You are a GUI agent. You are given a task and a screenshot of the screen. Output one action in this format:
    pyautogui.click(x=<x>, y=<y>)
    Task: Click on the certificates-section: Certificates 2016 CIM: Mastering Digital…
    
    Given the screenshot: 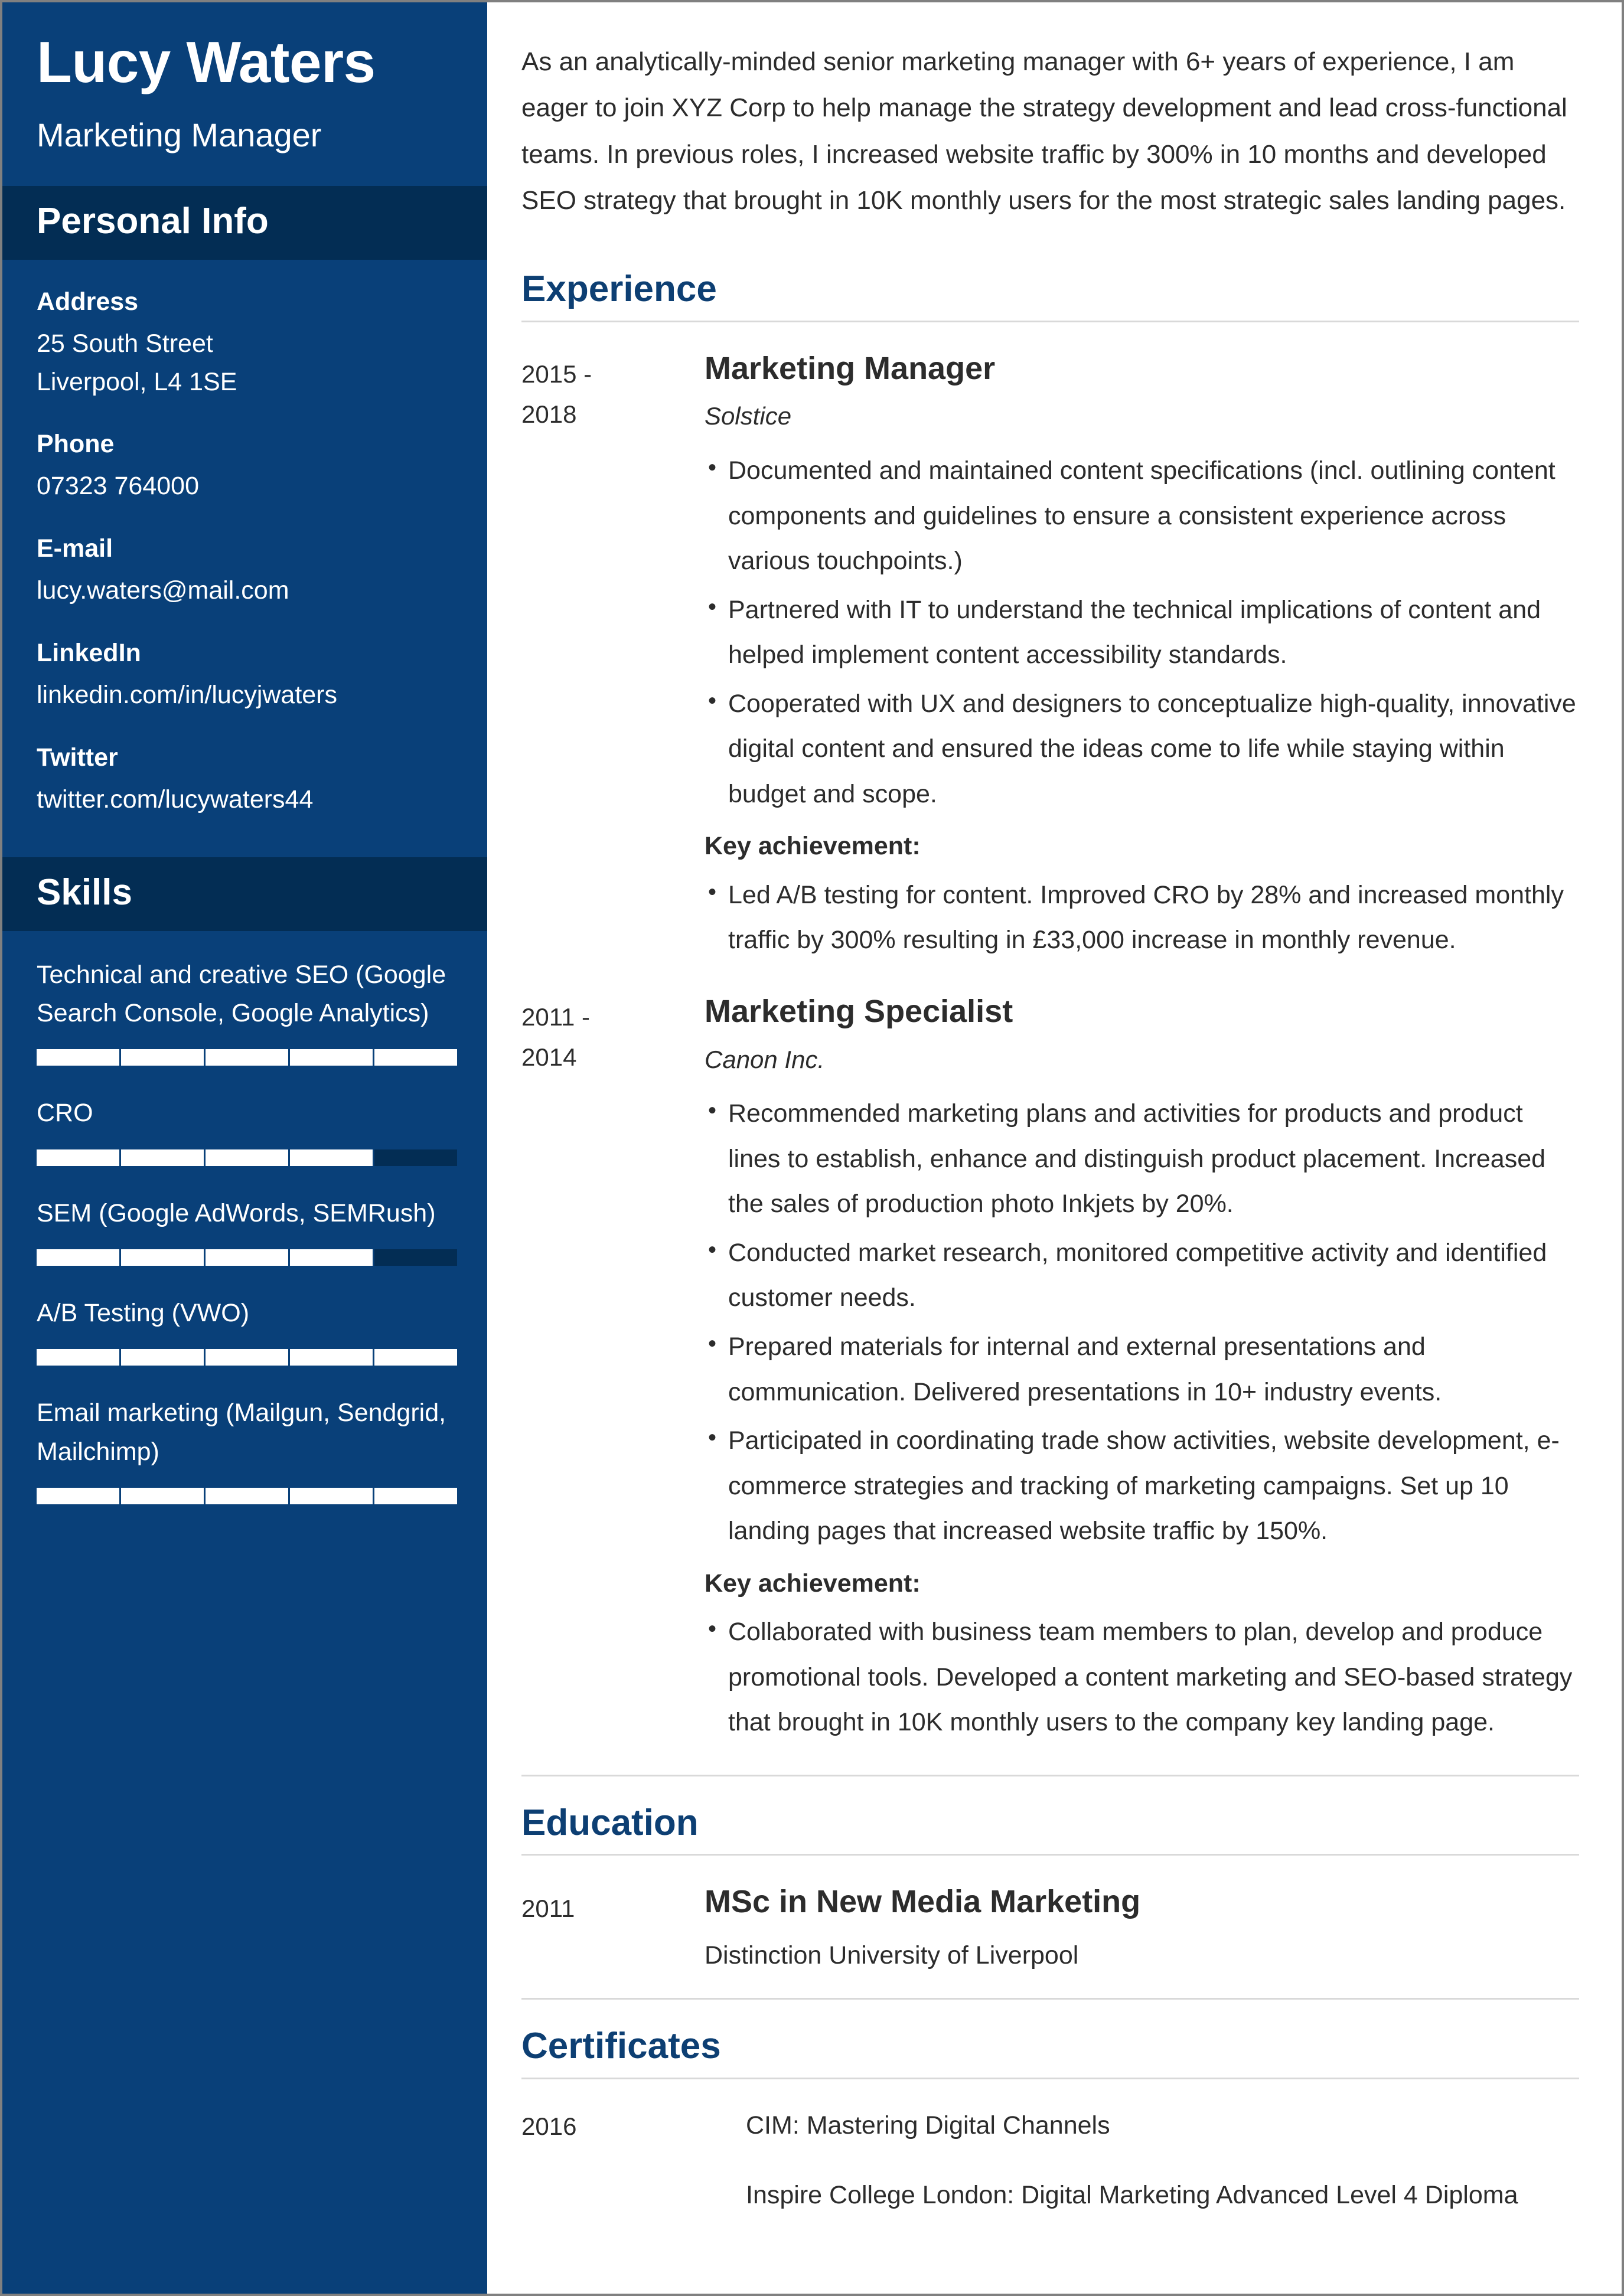 What is the action you would take?
    pyautogui.click(x=1050, y=2106)
    